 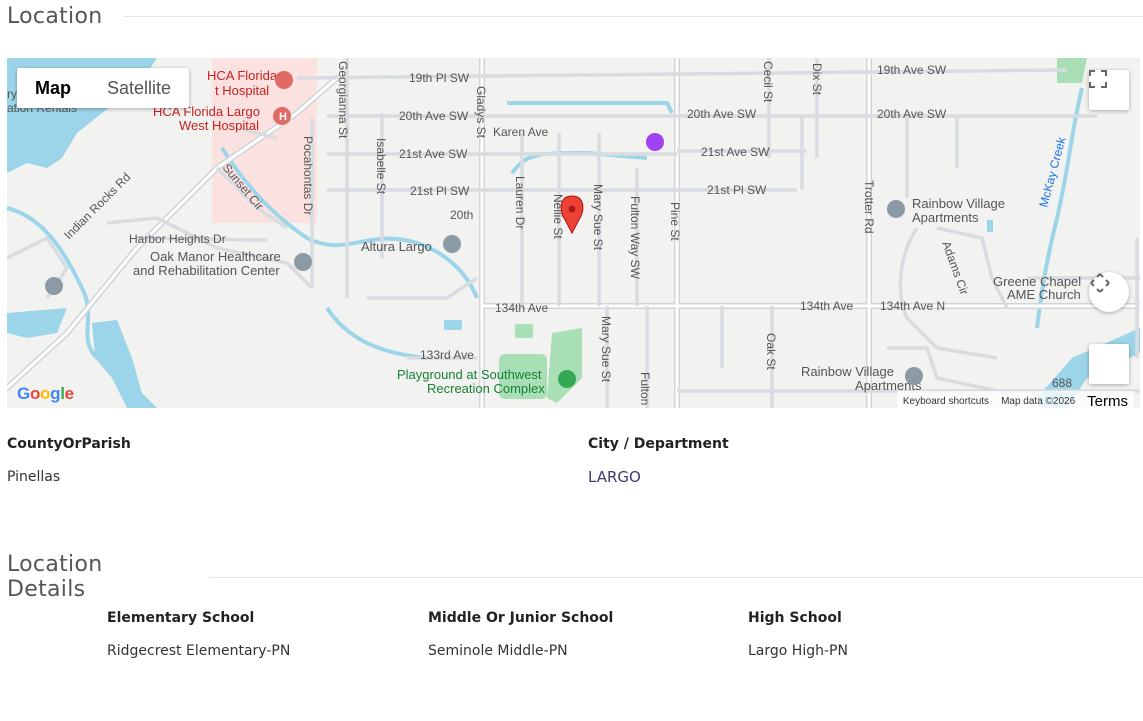 I want to click on location-details-title: Location Details, so click(x=55, y=577).